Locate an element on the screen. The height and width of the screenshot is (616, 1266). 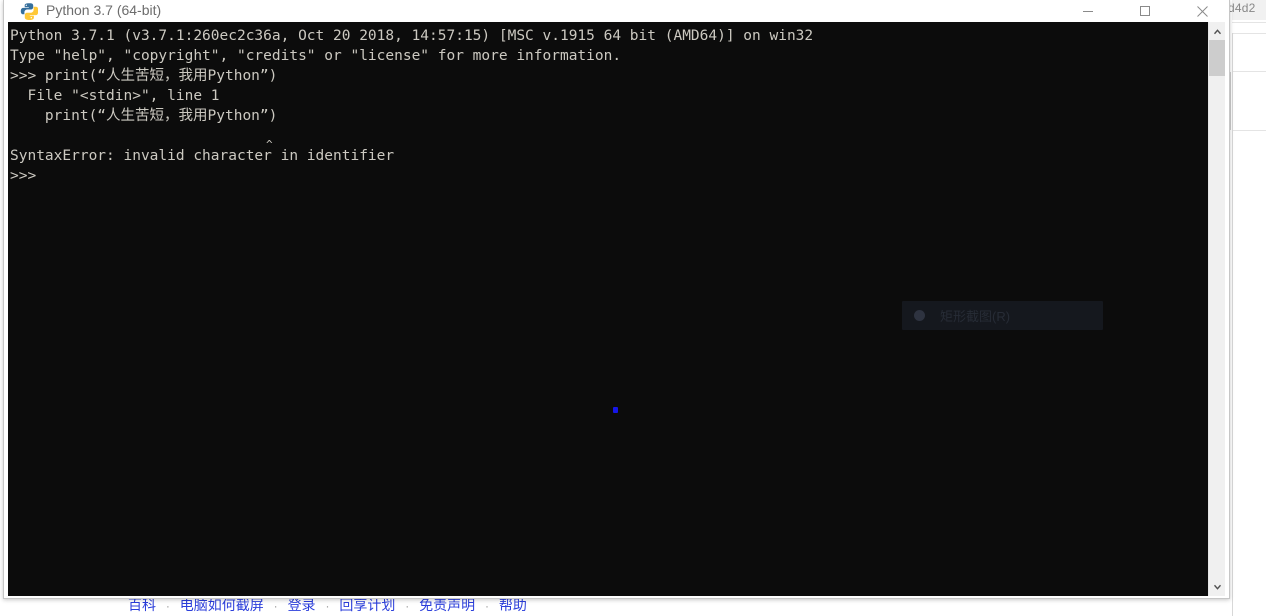
footer-link-how-to-screenshot: 电脑如何截屏 is located at coordinates (222, 605).